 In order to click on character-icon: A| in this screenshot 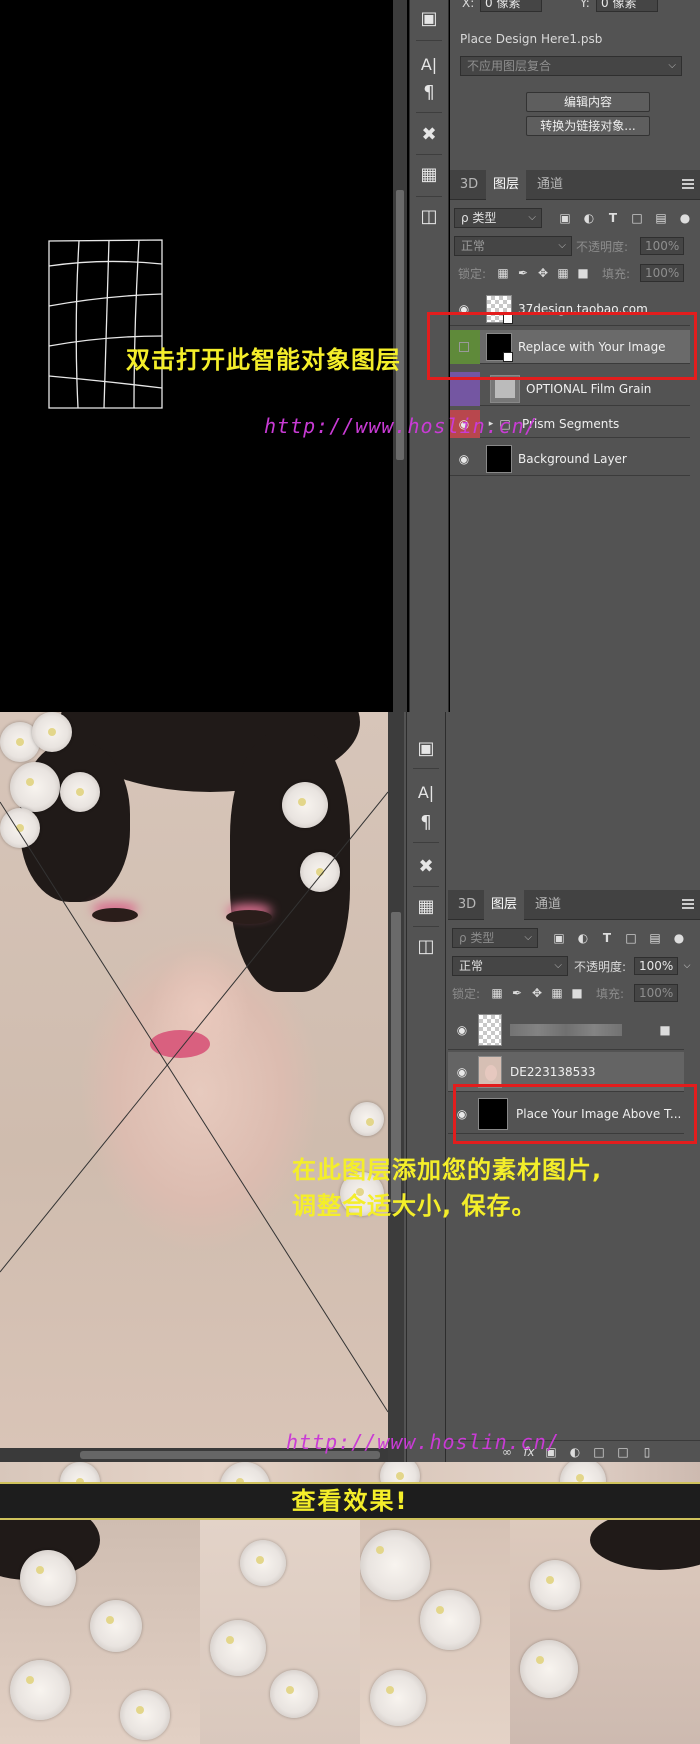, I will do `click(426, 792)`.